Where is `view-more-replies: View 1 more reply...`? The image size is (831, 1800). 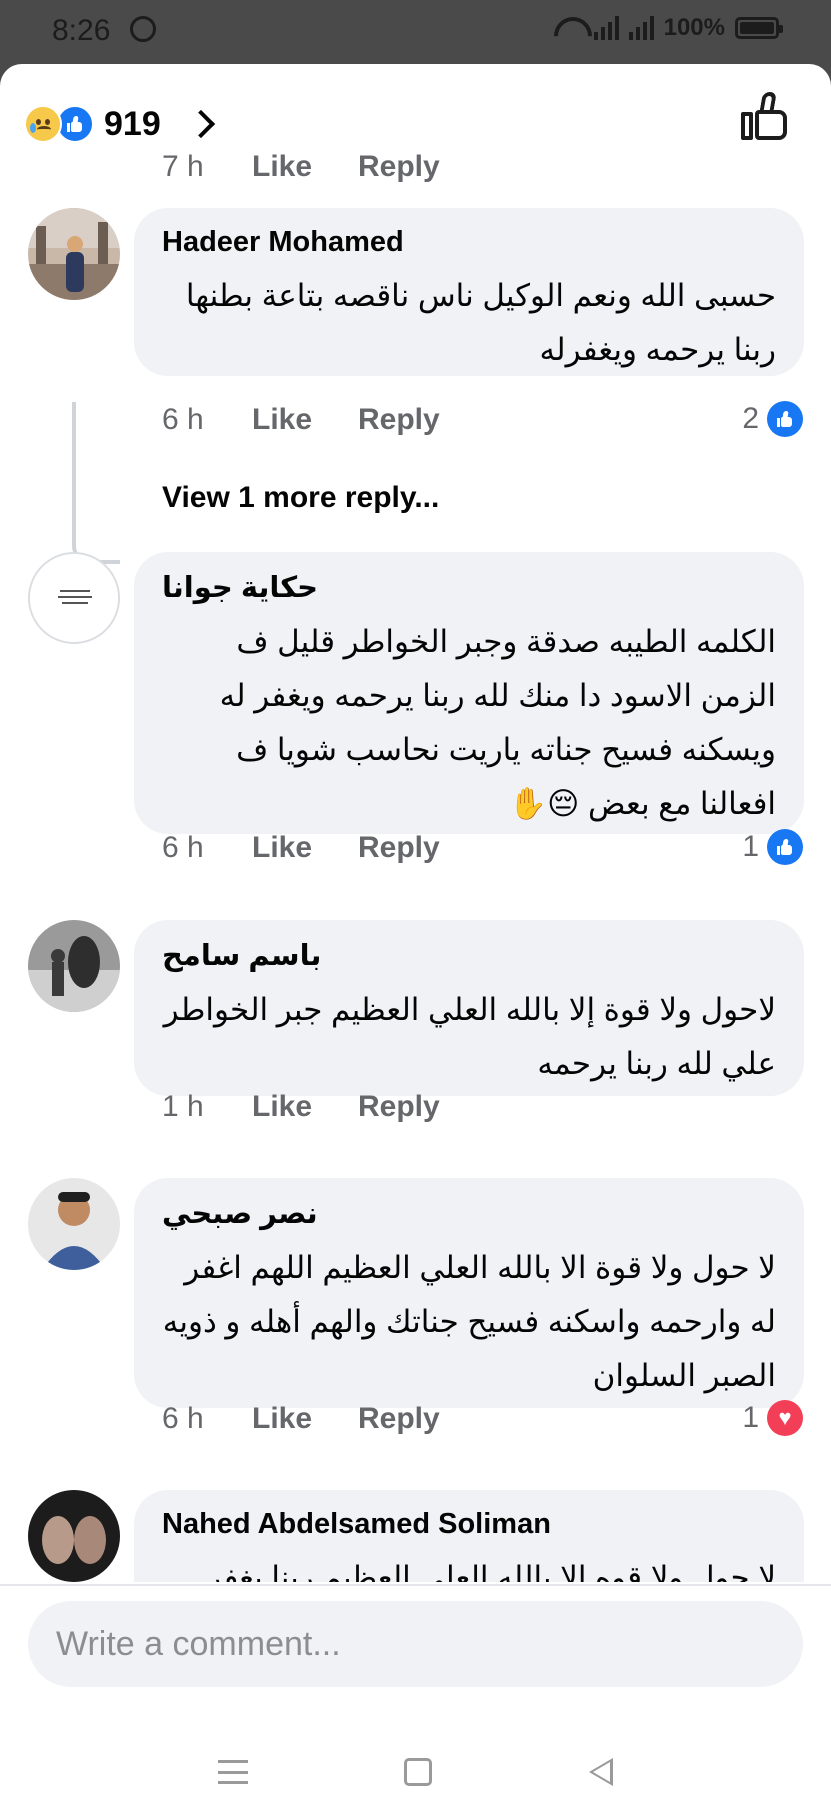 view-more-replies: View 1 more reply... is located at coordinates (300, 498).